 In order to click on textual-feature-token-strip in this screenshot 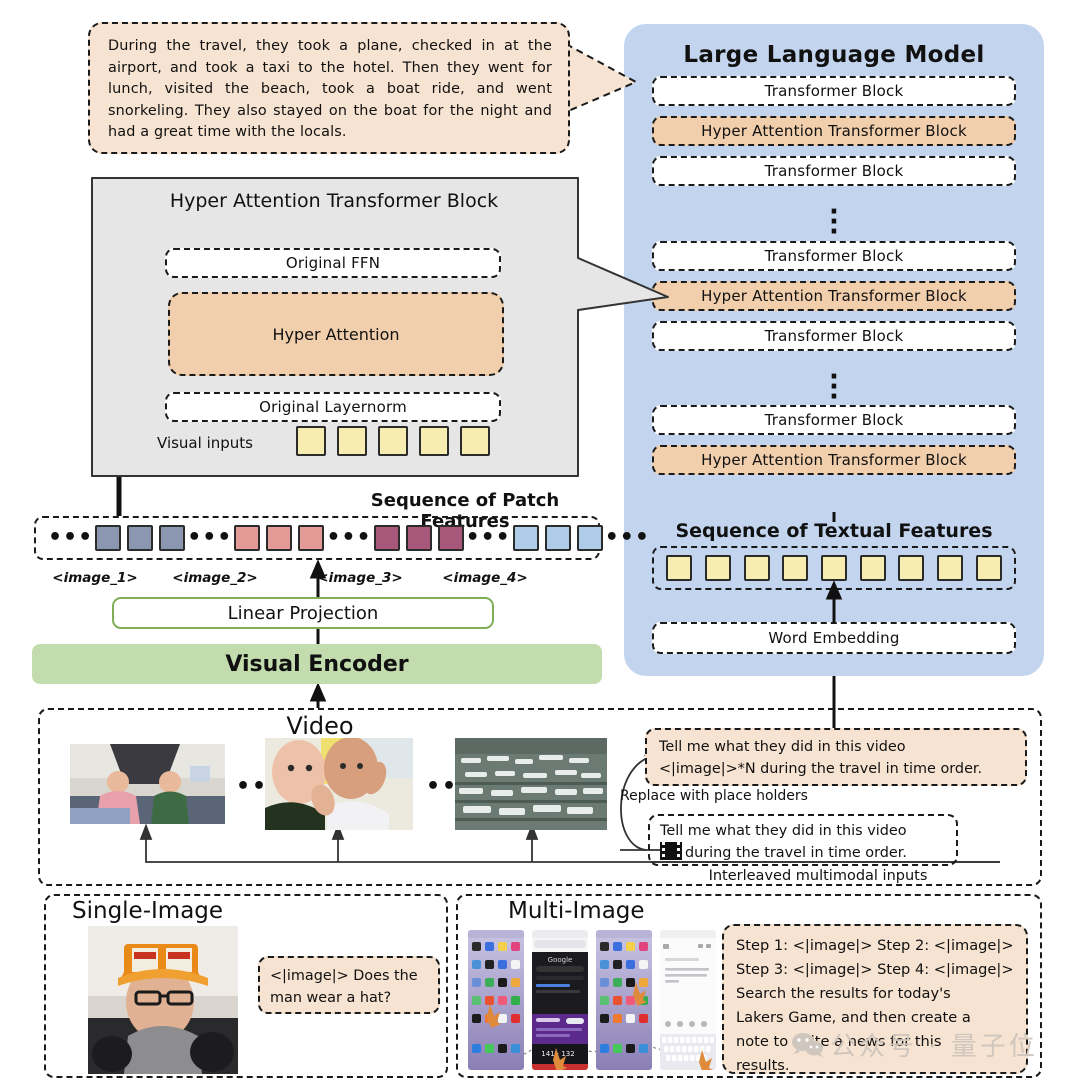, I will do `click(834, 568)`.